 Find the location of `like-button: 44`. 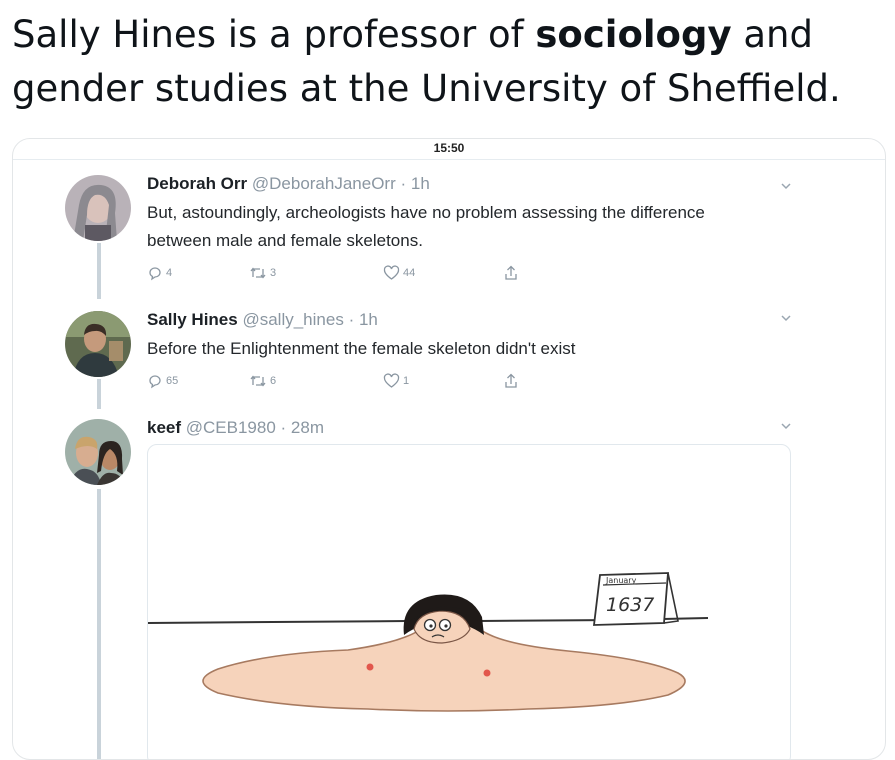

like-button: 44 is located at coordinates (399, 273).